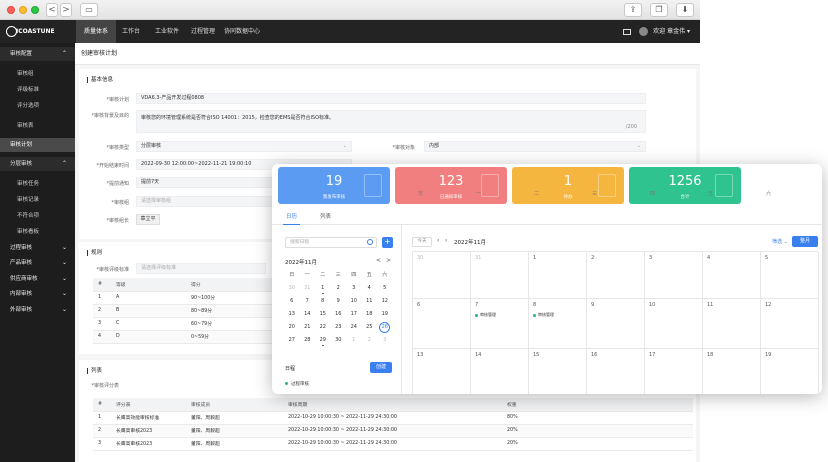 This screenshot has height=462, width=828. Describe the element at coordinates (790, 371) in the screenshot. I see `day-cell: 19` at that location.